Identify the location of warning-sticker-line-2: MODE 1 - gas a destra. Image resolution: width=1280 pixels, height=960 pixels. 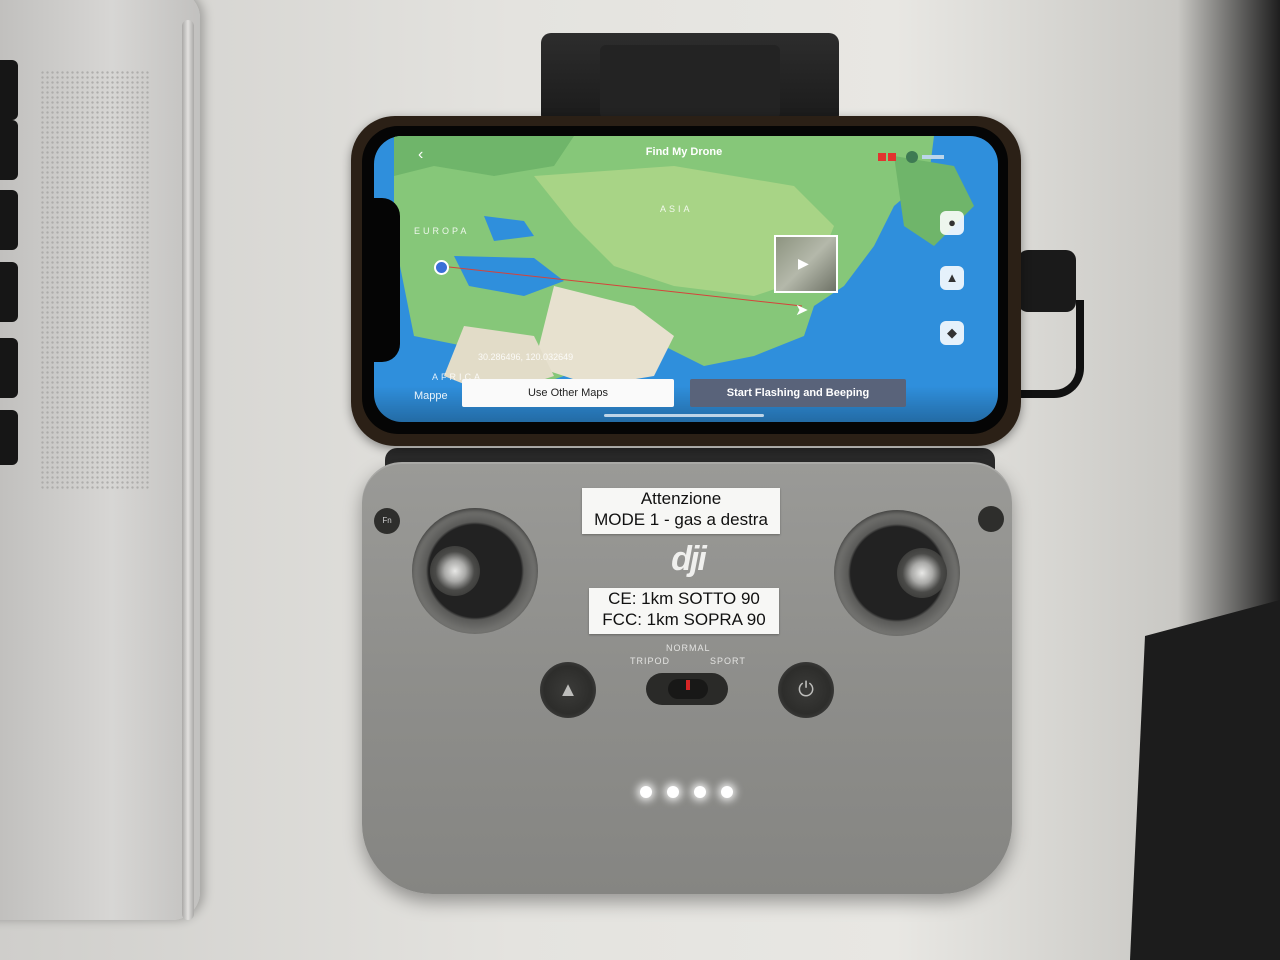
(681, 519).